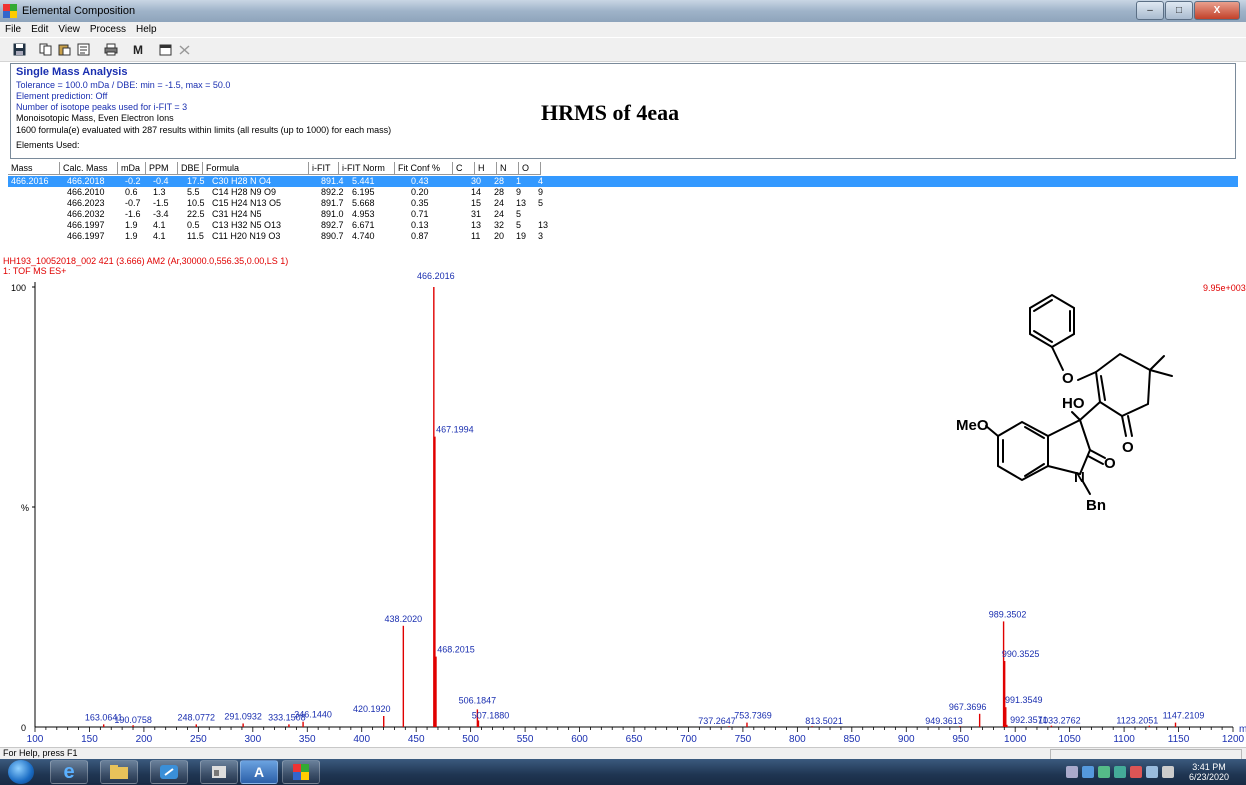 The width and height of the screenshot is (1246, 785). Describe the element at coordinates (1079, 477) in the screenshot. I see `n-label: N` at that location.